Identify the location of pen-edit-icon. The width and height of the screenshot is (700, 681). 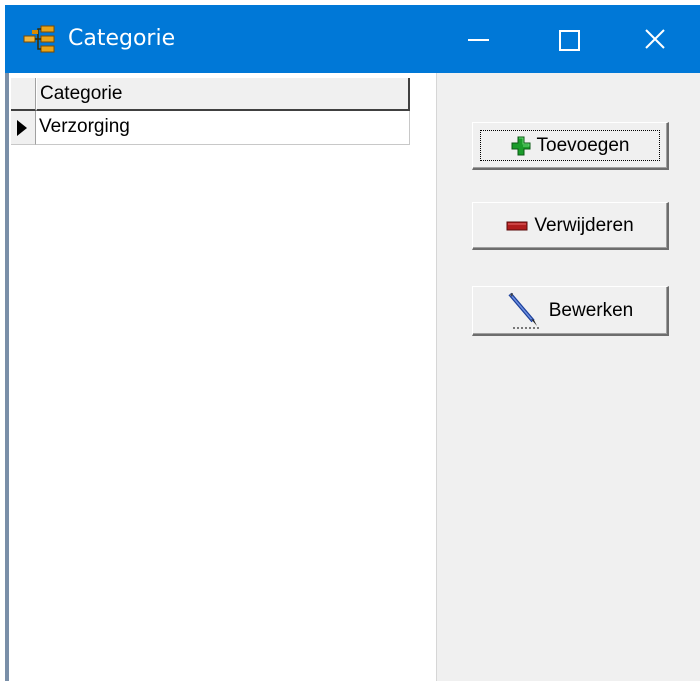
(525, 311).